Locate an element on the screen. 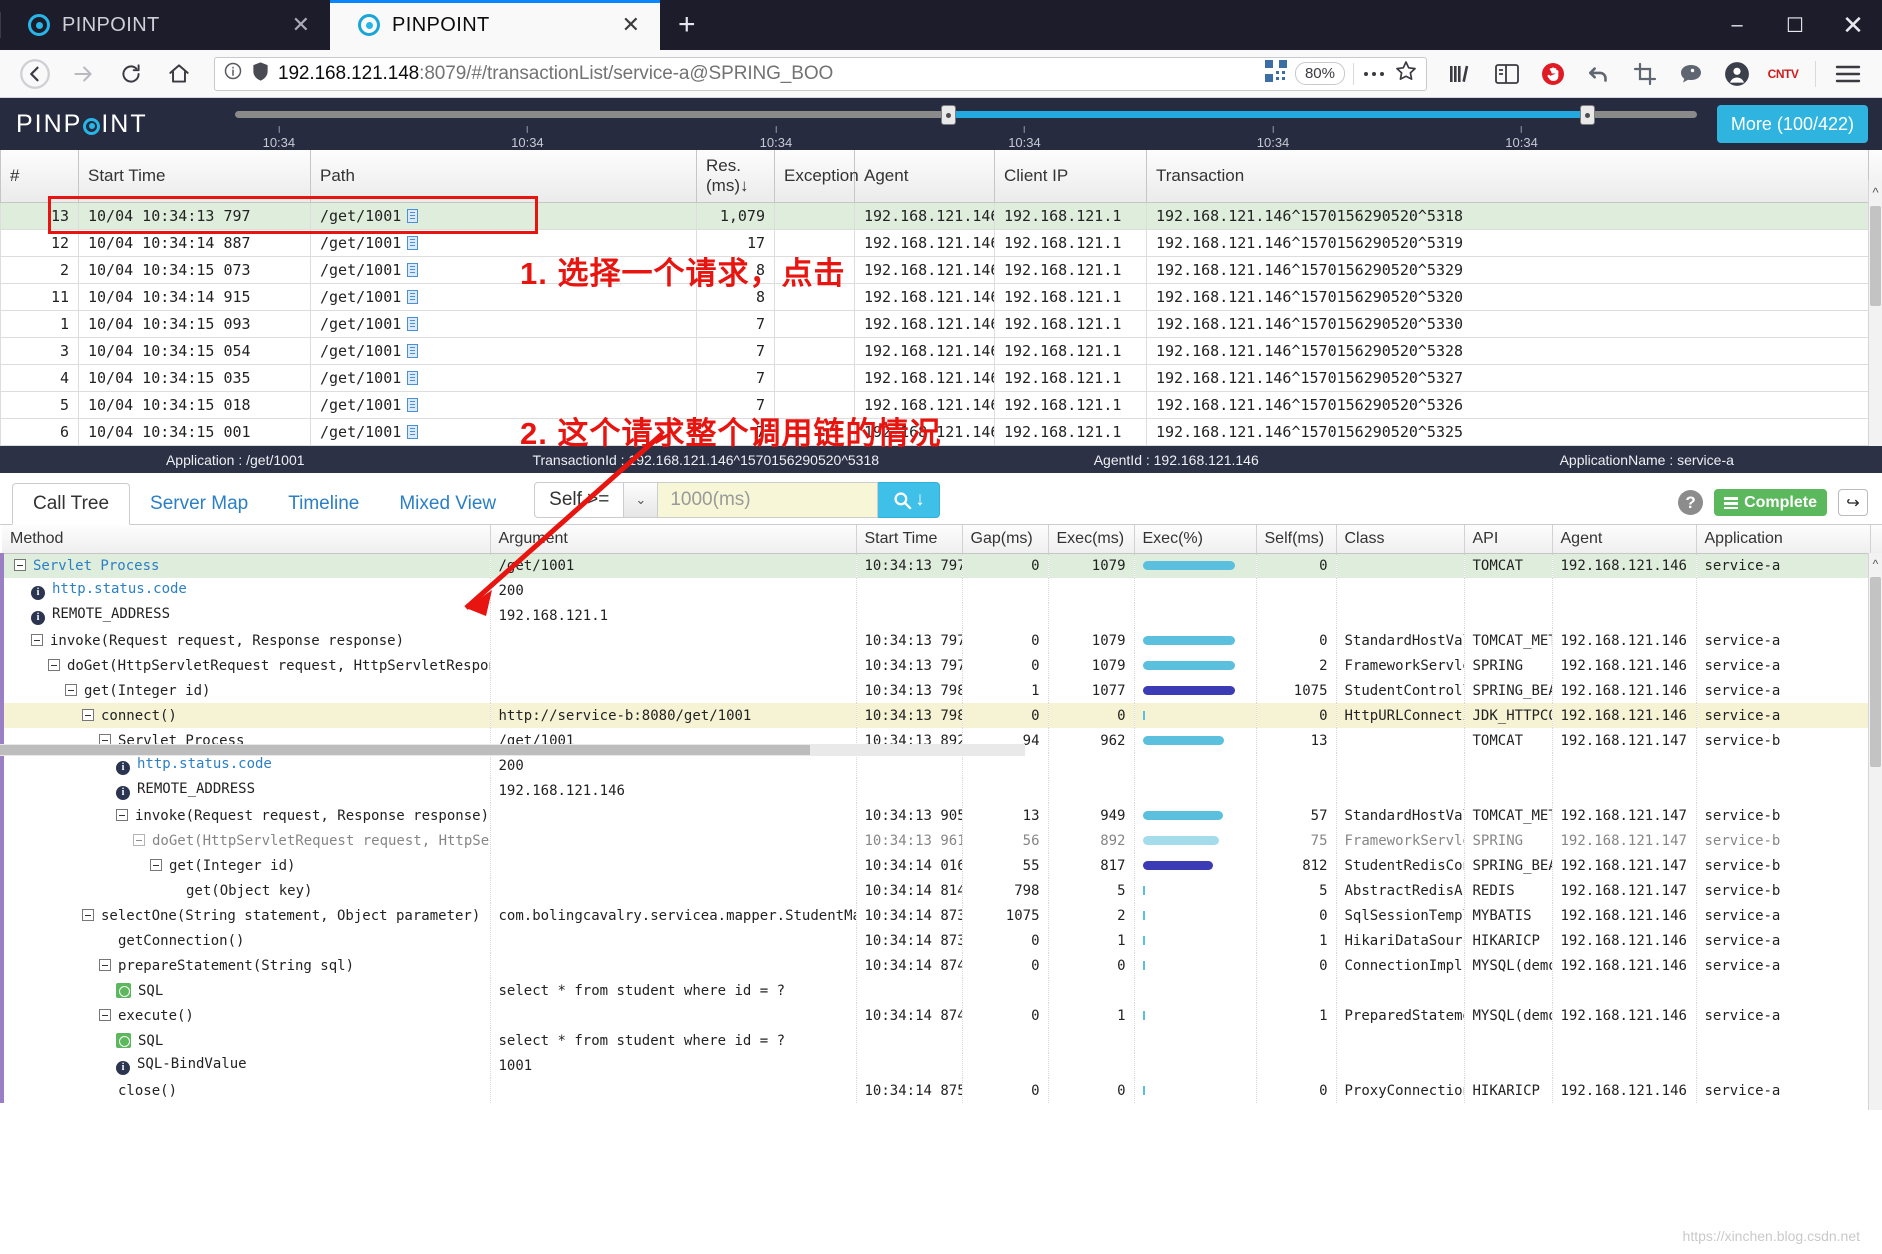 Image resolution: width=1882 pixels, height=1254 pixels. minimize-button: – is located at coordinates (1737, 25).